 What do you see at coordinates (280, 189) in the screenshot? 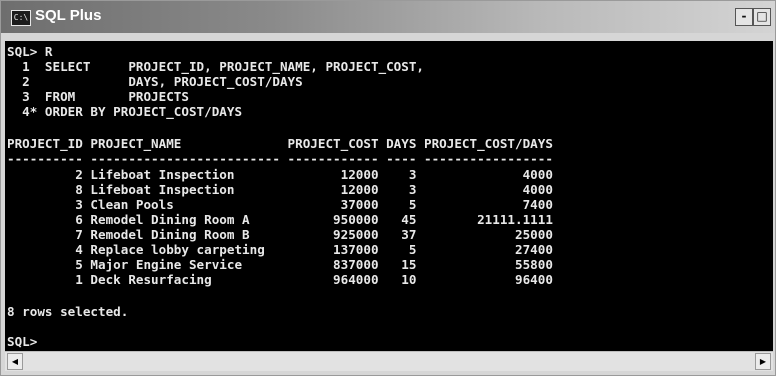
I see `table-row: 8 Lifeboat Inspection 12000 3 4000` at bounding box center [280, 189].